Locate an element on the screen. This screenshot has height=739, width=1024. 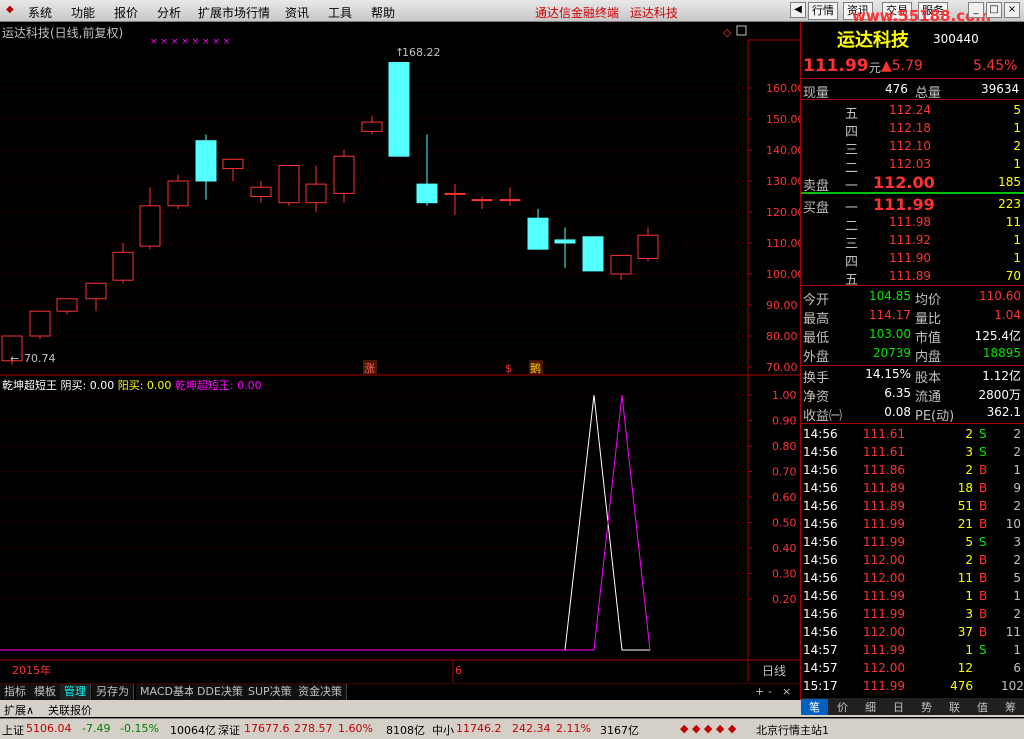
zoom-out-icon: - is located at coordinates (770, 691).